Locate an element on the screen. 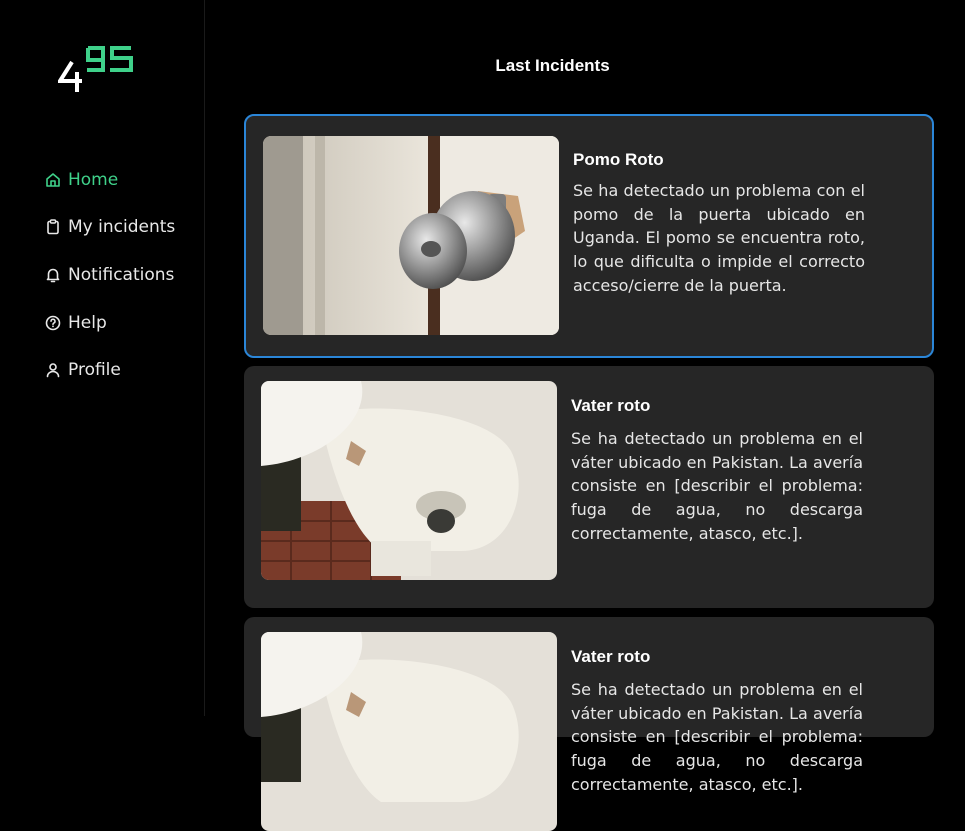  sidebar-item-label: Profile is located at coordinates (94, 370).